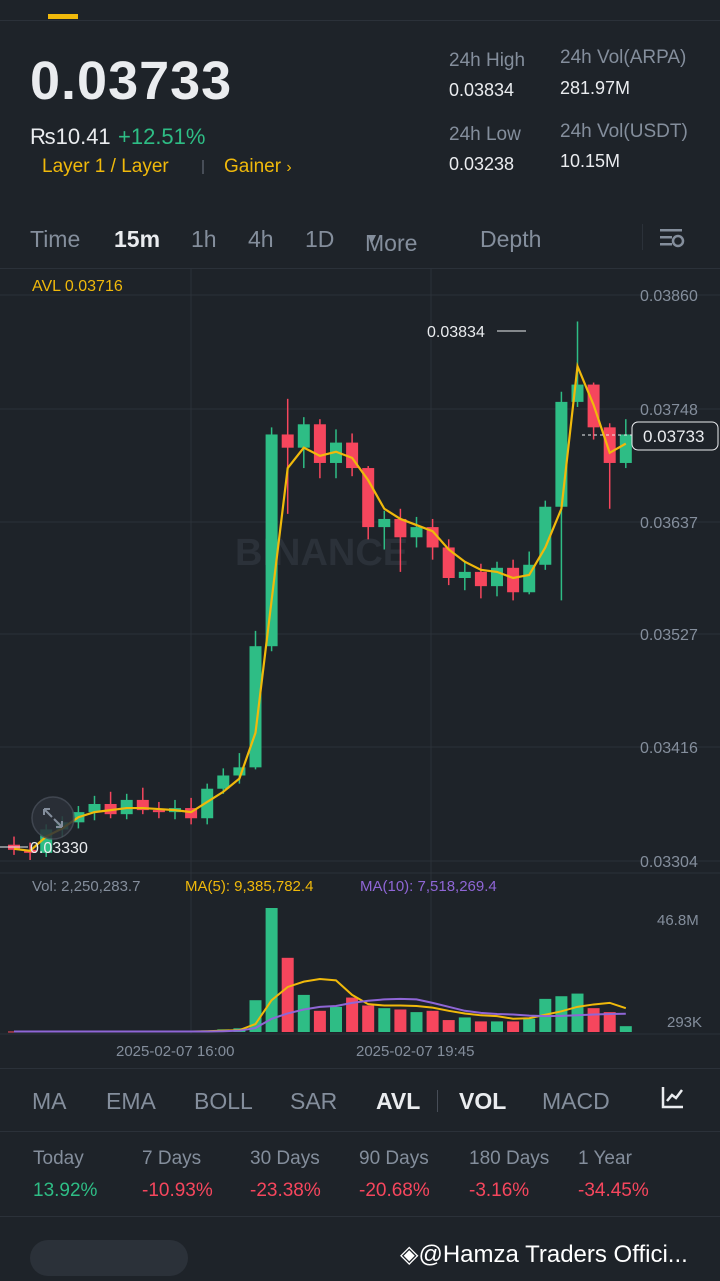 This screenshot has height=1281, width=720. What do you see at coordinates (487, 60) in the screenshot?
I see `high-label: 24h High` at bounding box center [487, 60].